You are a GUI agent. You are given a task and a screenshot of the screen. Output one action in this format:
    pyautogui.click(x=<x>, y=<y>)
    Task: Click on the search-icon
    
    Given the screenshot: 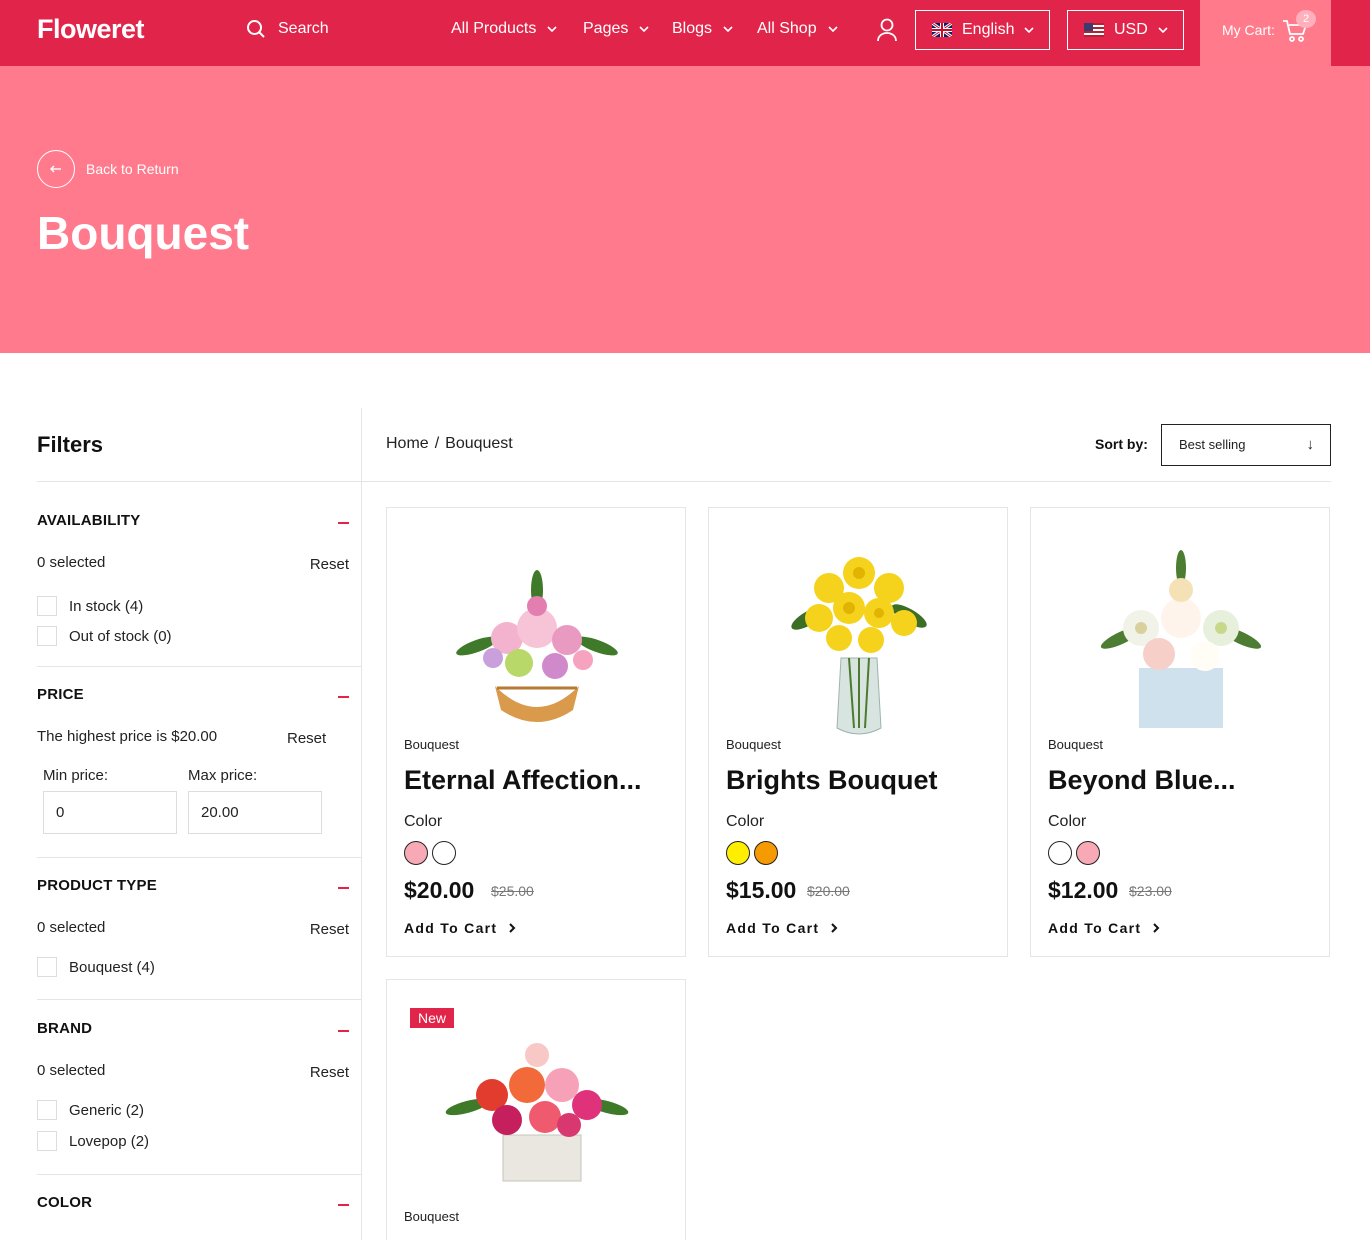 What is the action you would take?
    pyautogui.click(x=256, y=29)
    